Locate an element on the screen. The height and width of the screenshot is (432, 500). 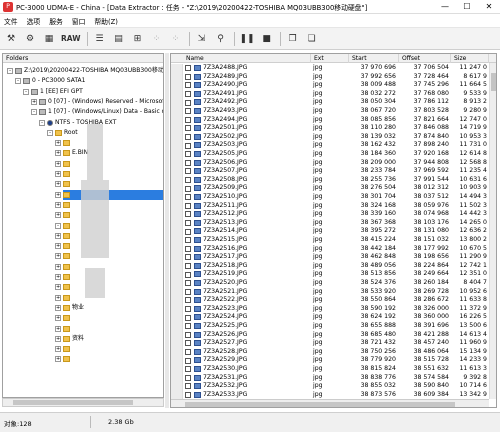
tree-node: + 物业 is located at coordinates (69, 308).